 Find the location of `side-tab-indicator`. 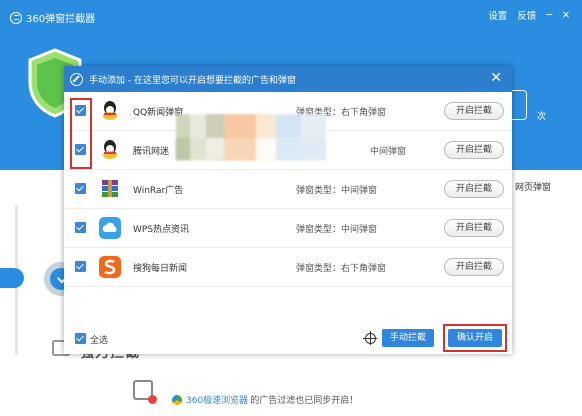

side-tab-indicator is located at coordinates (12, 278).